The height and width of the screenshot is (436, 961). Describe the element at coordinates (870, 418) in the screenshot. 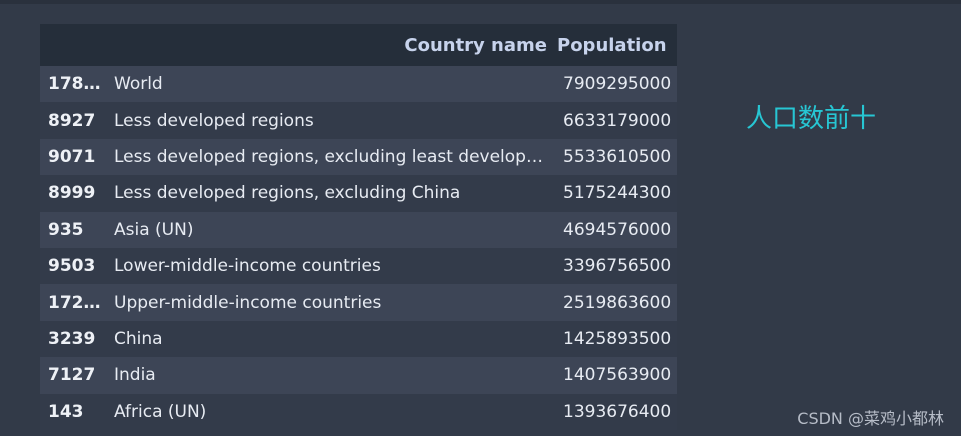

I see `csdn-watermark: CSDN @菜鸡小都林` at that location.